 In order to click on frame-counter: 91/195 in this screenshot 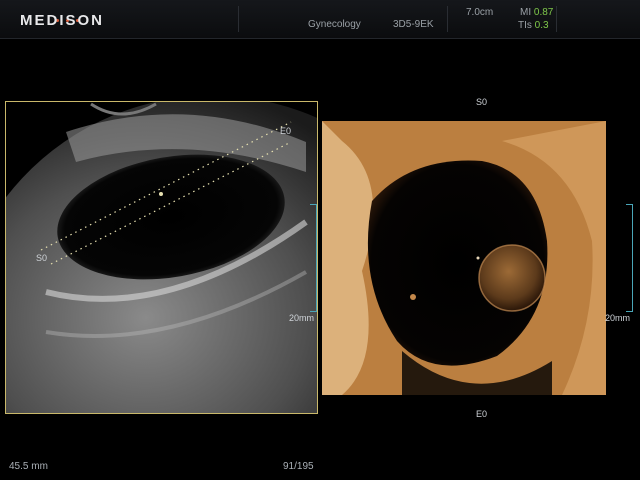, I will do `click(298, 466)`.